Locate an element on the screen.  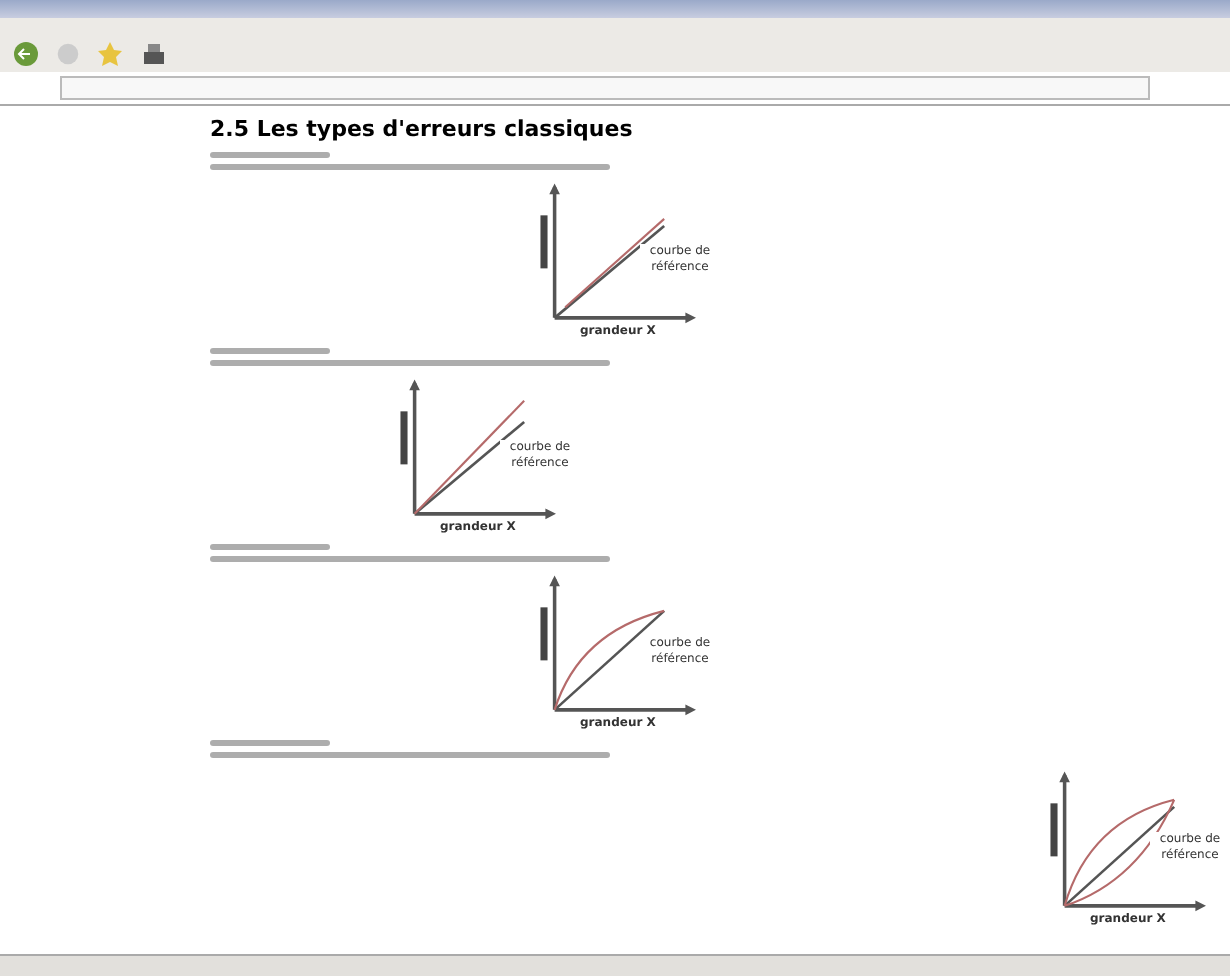
star-icon is located at coordinates (110, 54).